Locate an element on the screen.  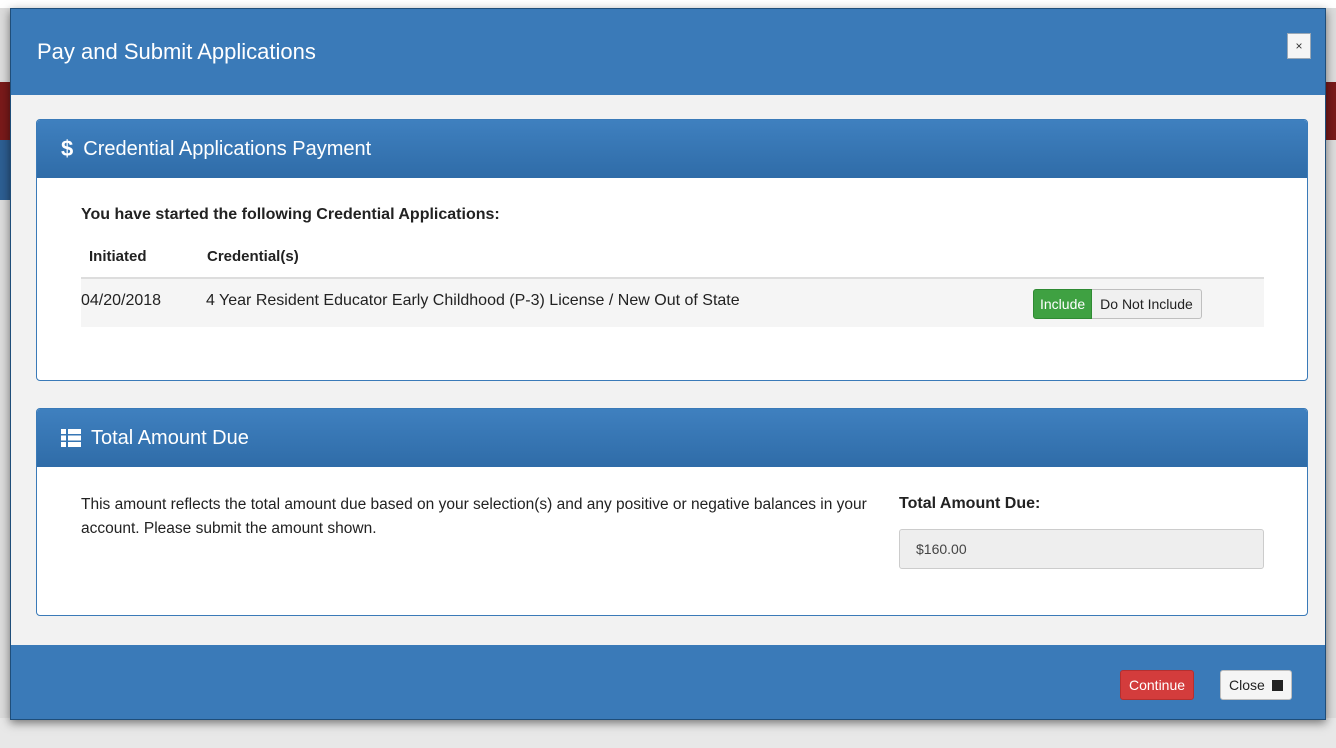
initiated-date: 04/20/2018 is located at coordinates (121, 300).